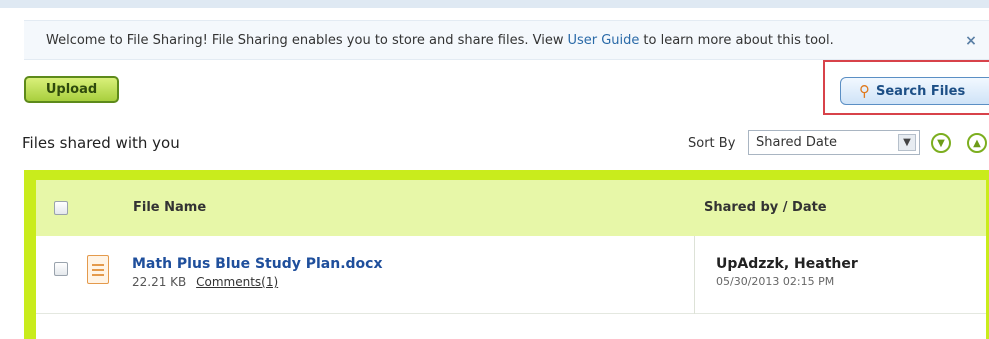  I want to click on column-file-name: File Name, so click(169, 207).